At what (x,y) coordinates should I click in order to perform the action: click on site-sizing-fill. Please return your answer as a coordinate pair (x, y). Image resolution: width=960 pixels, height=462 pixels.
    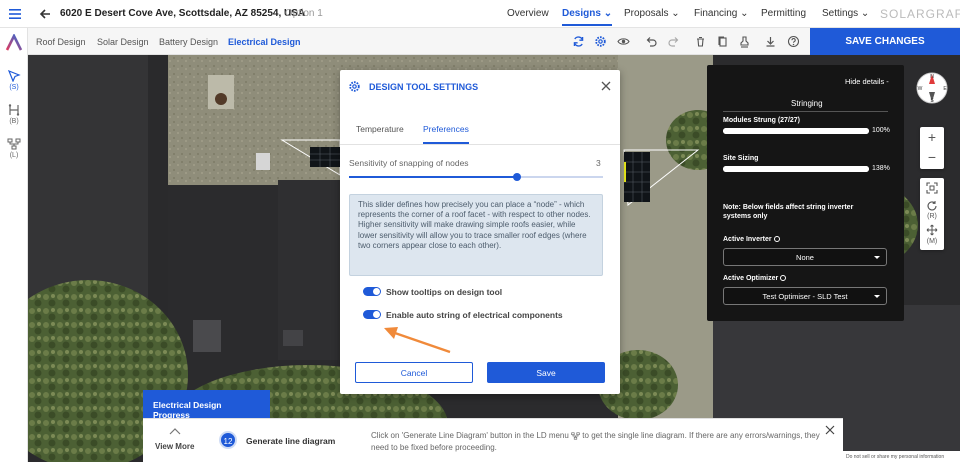
    Looking at the image, I should click on (796, 169).